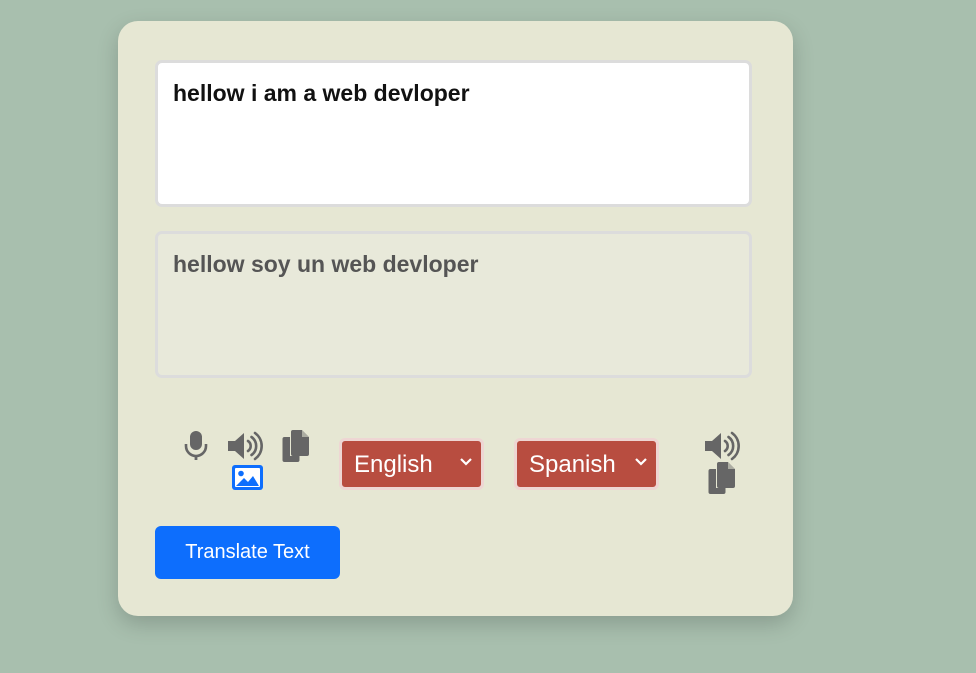 The width and height of the screenshot is (976, 673). I want to click on target-language-select: Spanish, so click(586, 464).